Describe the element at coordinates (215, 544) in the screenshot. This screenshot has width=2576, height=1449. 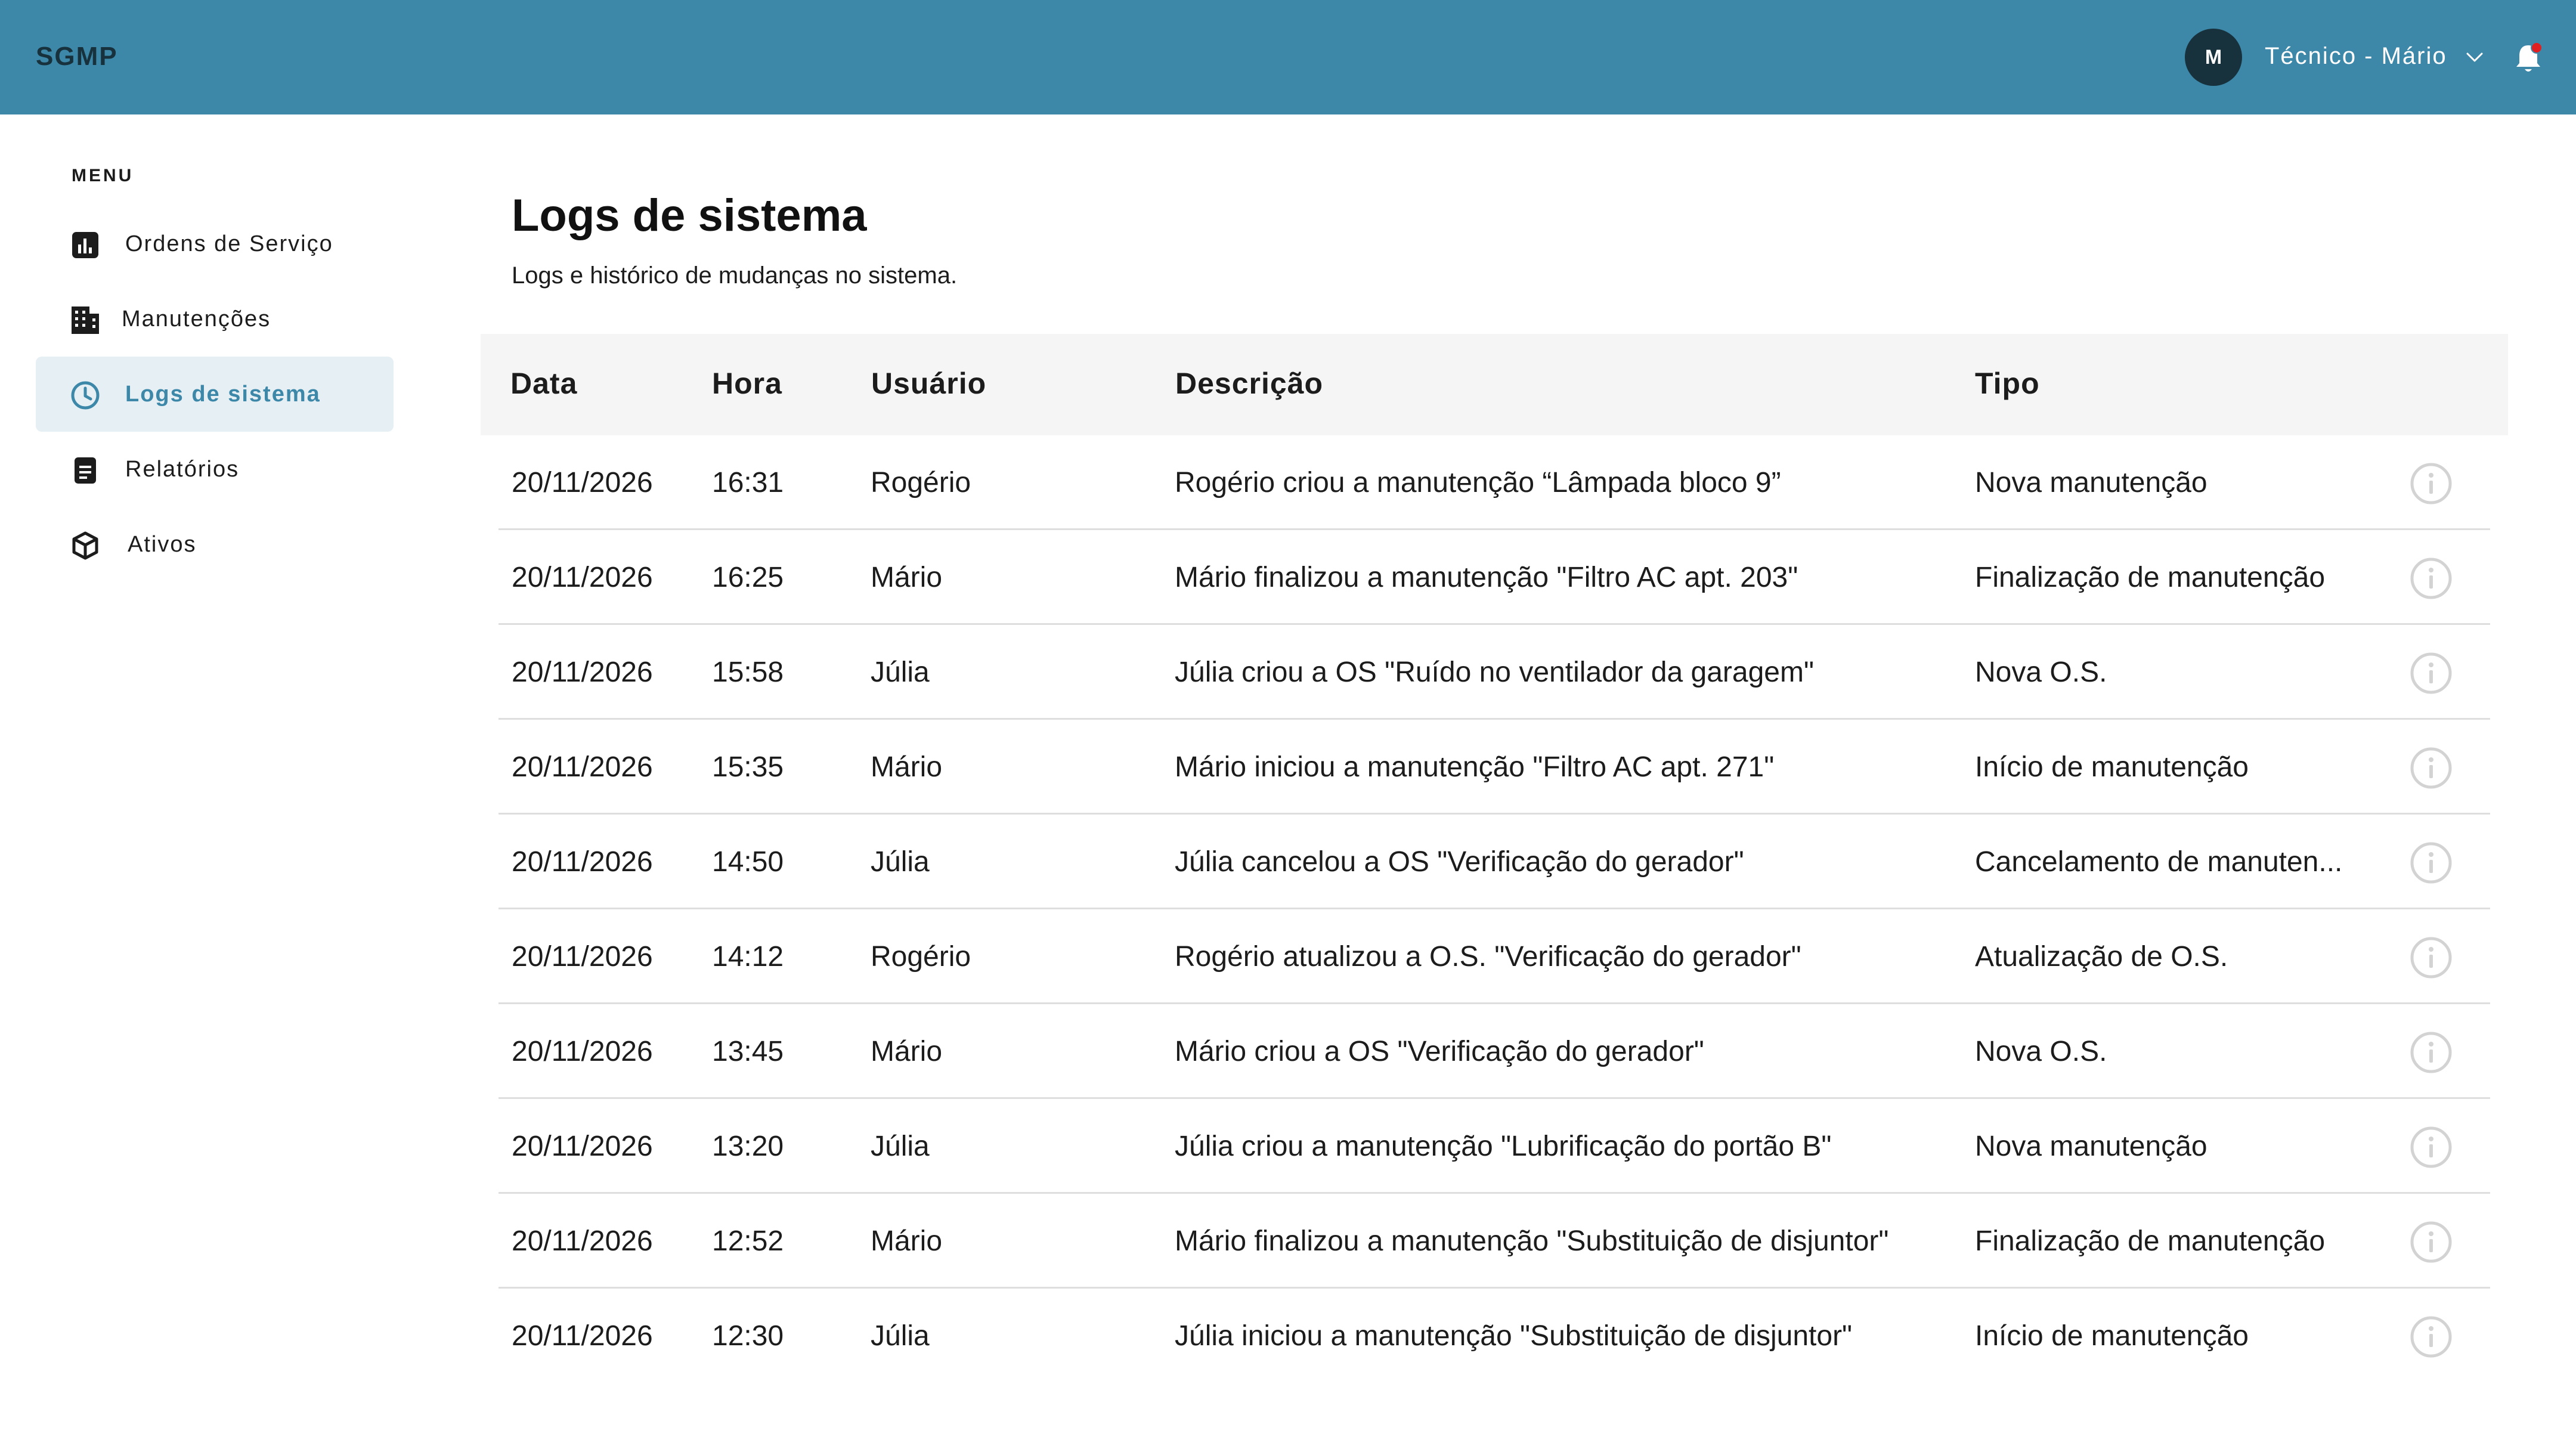
I see `sidebar-item-ativos: Ativos` at that location.